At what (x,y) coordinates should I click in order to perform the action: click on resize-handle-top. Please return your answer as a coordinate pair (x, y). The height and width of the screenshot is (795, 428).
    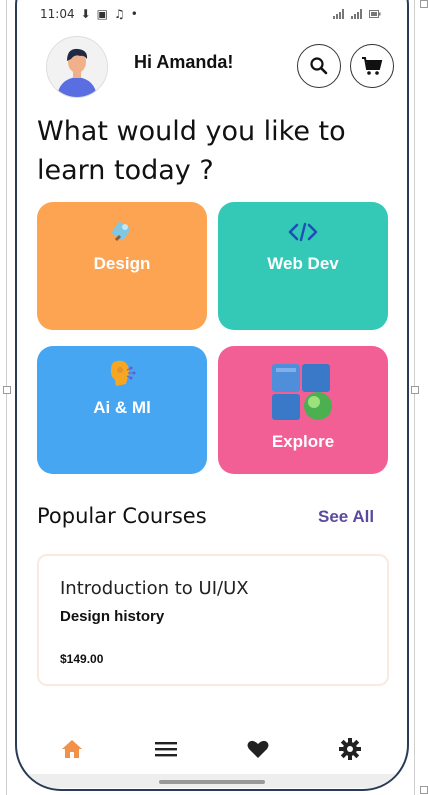
    Looking at the image, I should click on (424, 4).